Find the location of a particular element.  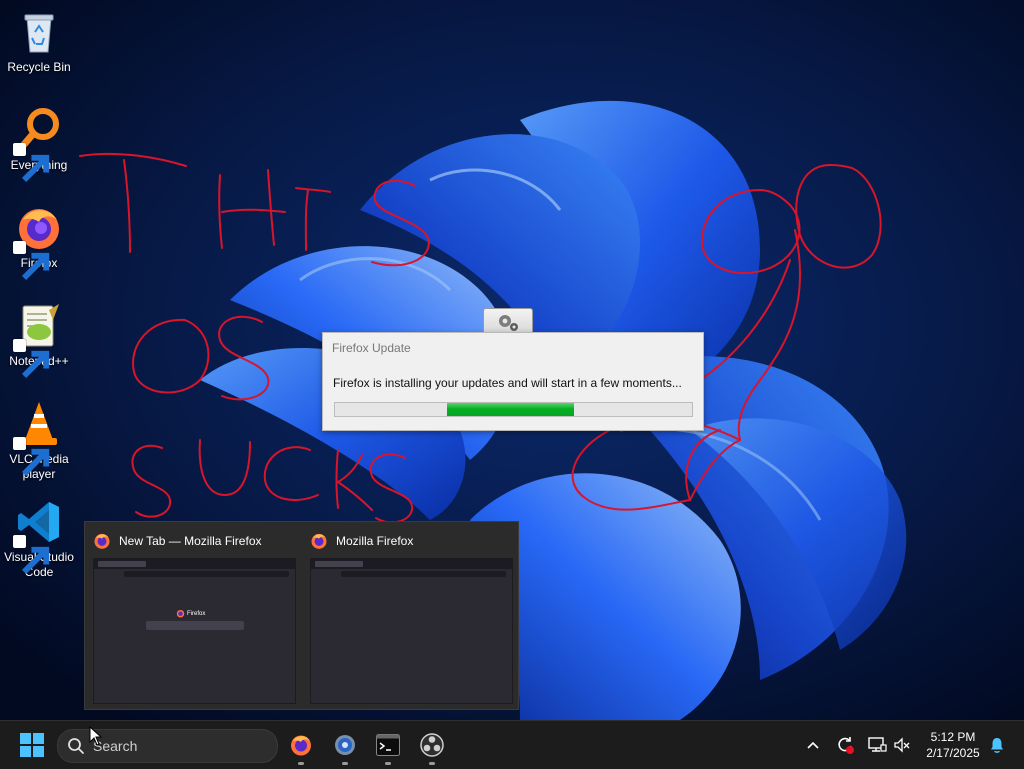

vlc-icon is located at coordinates (38, 438).